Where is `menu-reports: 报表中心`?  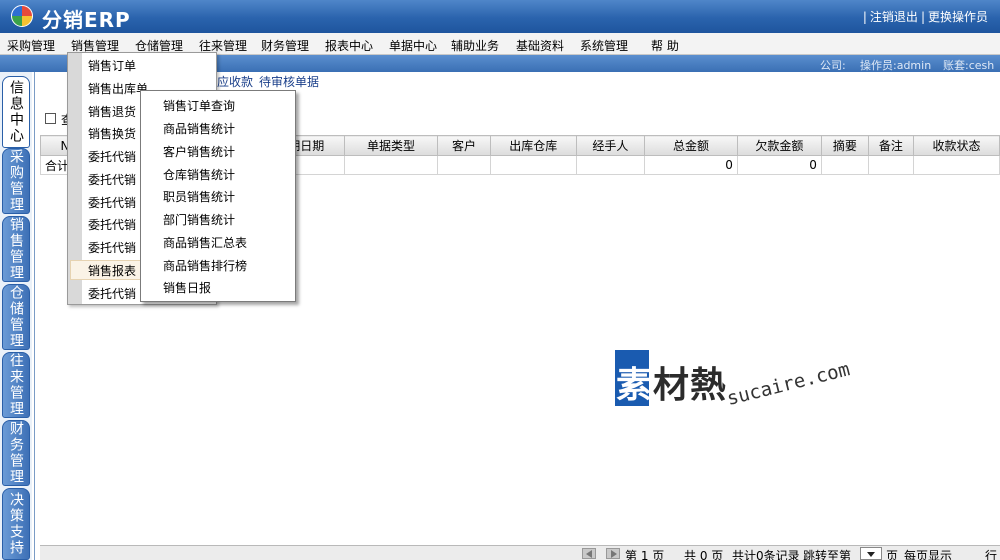 menu-reports: 报表中心 is located at coordinates (349, 45).